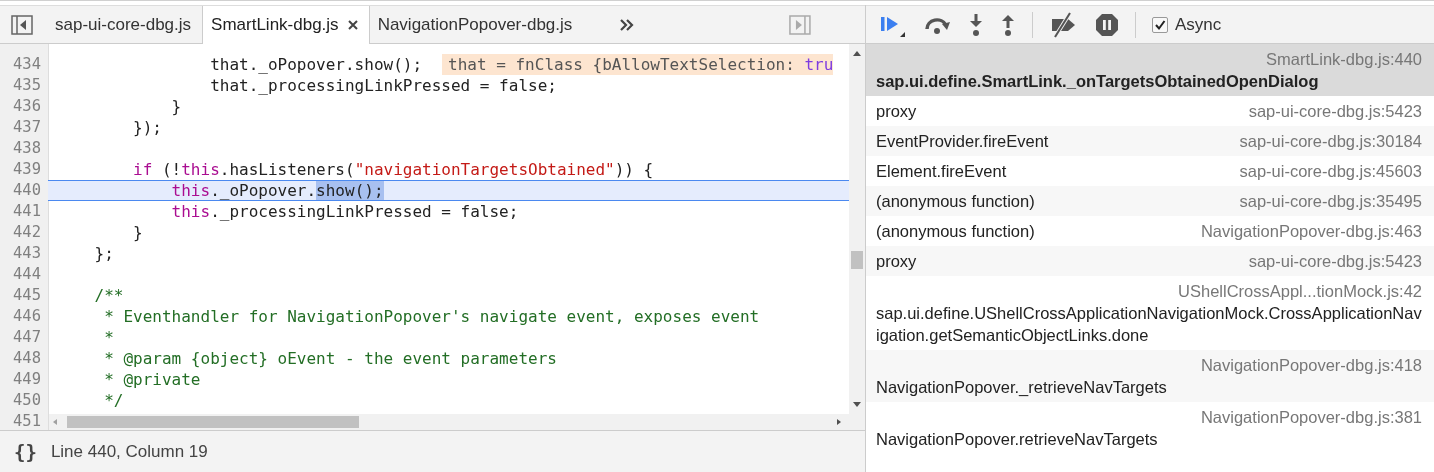 Image resolution: width=1434 pixels, height=472 pixels. Describe the element at coordinates (27, 316) in the screenshot. I see `line-number: 446` at that location.